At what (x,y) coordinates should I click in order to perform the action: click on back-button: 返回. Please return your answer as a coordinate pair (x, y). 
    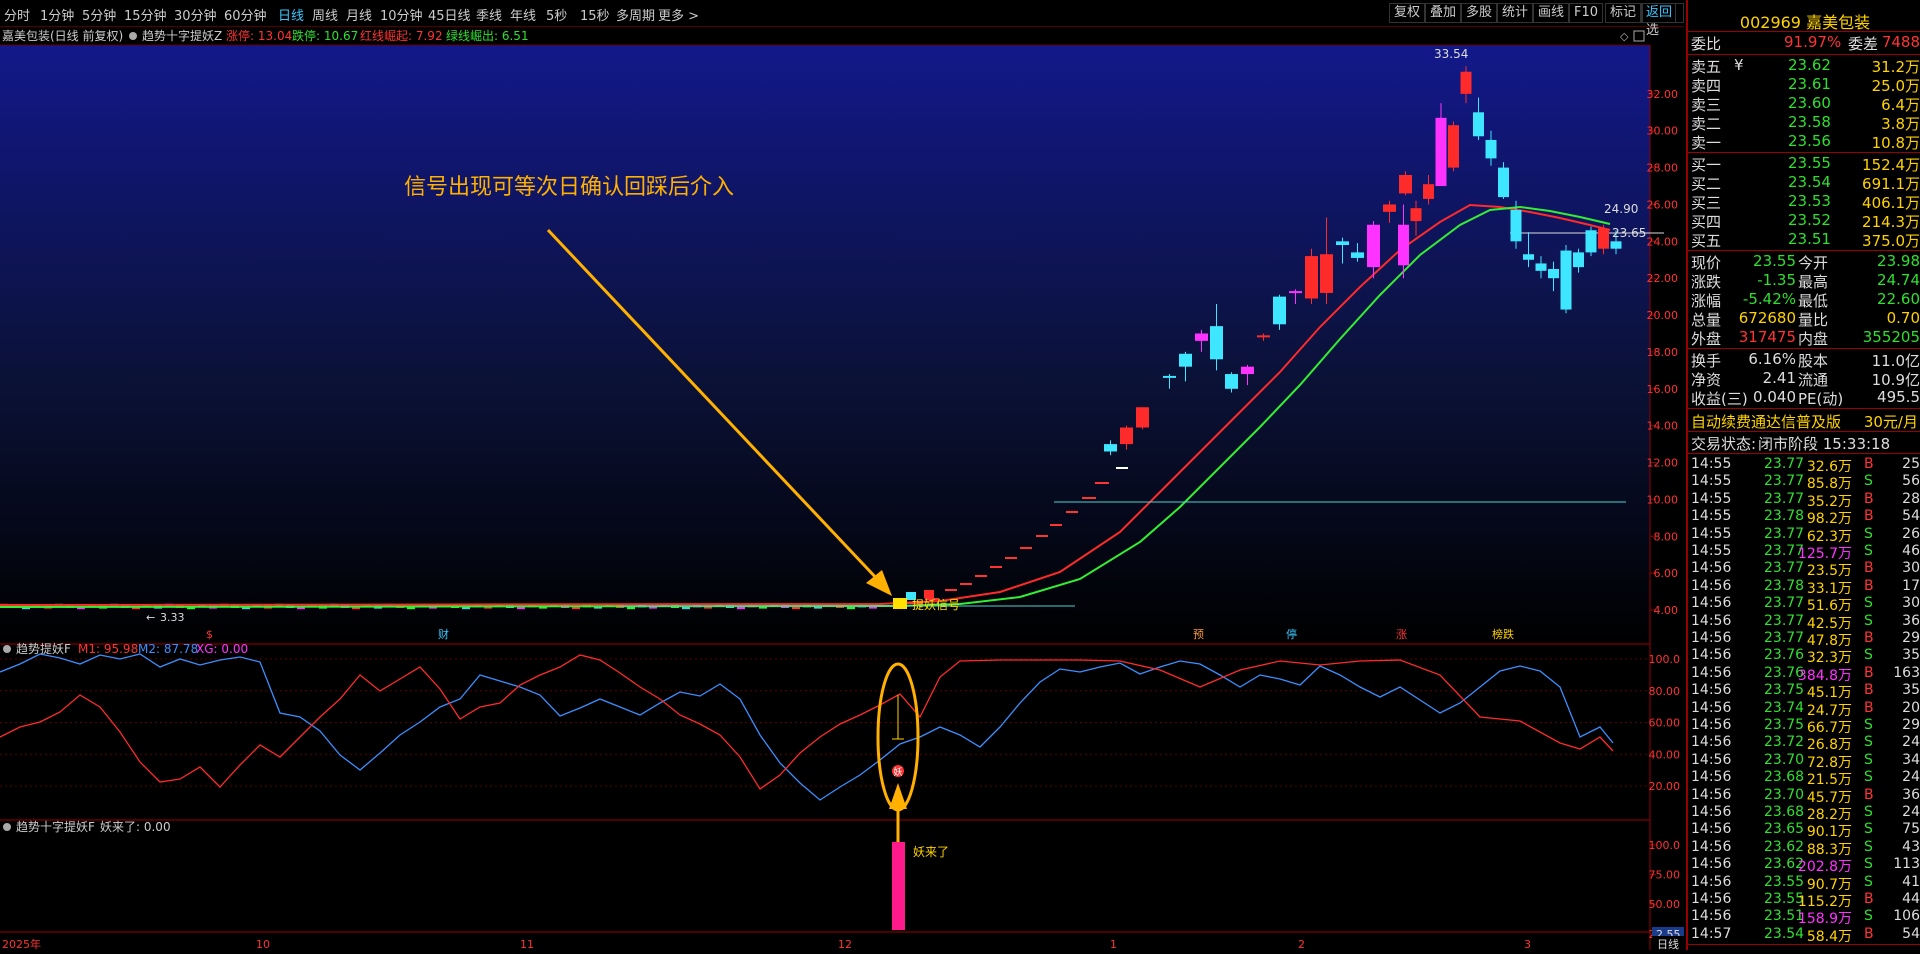
    Looking at the image, I should click on (1659, 13).